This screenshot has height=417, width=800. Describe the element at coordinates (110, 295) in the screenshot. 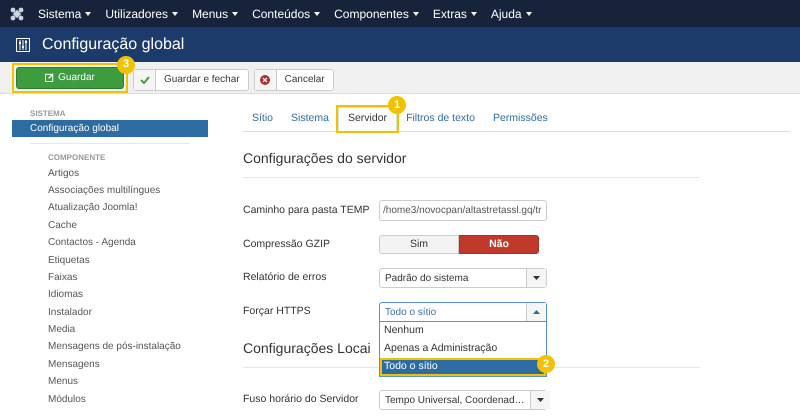

I see `sidebar-item: Idiomas` at that location.